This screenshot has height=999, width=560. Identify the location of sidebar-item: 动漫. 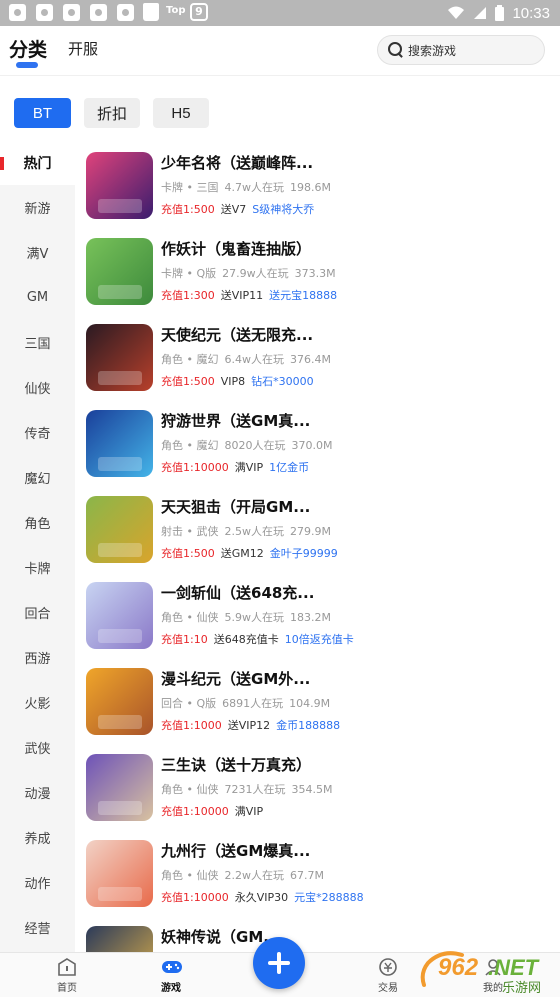
(37, 792).